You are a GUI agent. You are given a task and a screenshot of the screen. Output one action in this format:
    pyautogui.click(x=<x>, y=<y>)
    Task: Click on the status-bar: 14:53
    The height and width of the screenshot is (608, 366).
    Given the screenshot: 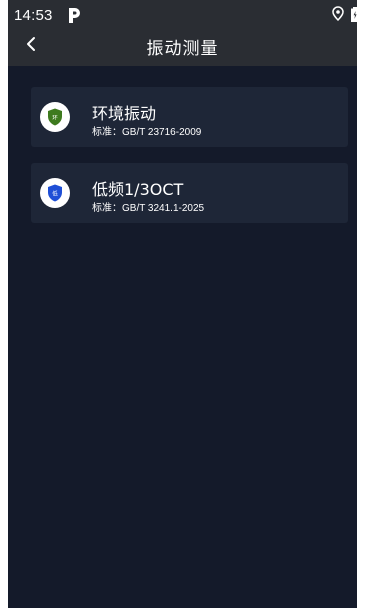 What is the action you would take?
    pyautogui.click(x=182, y=15)
    